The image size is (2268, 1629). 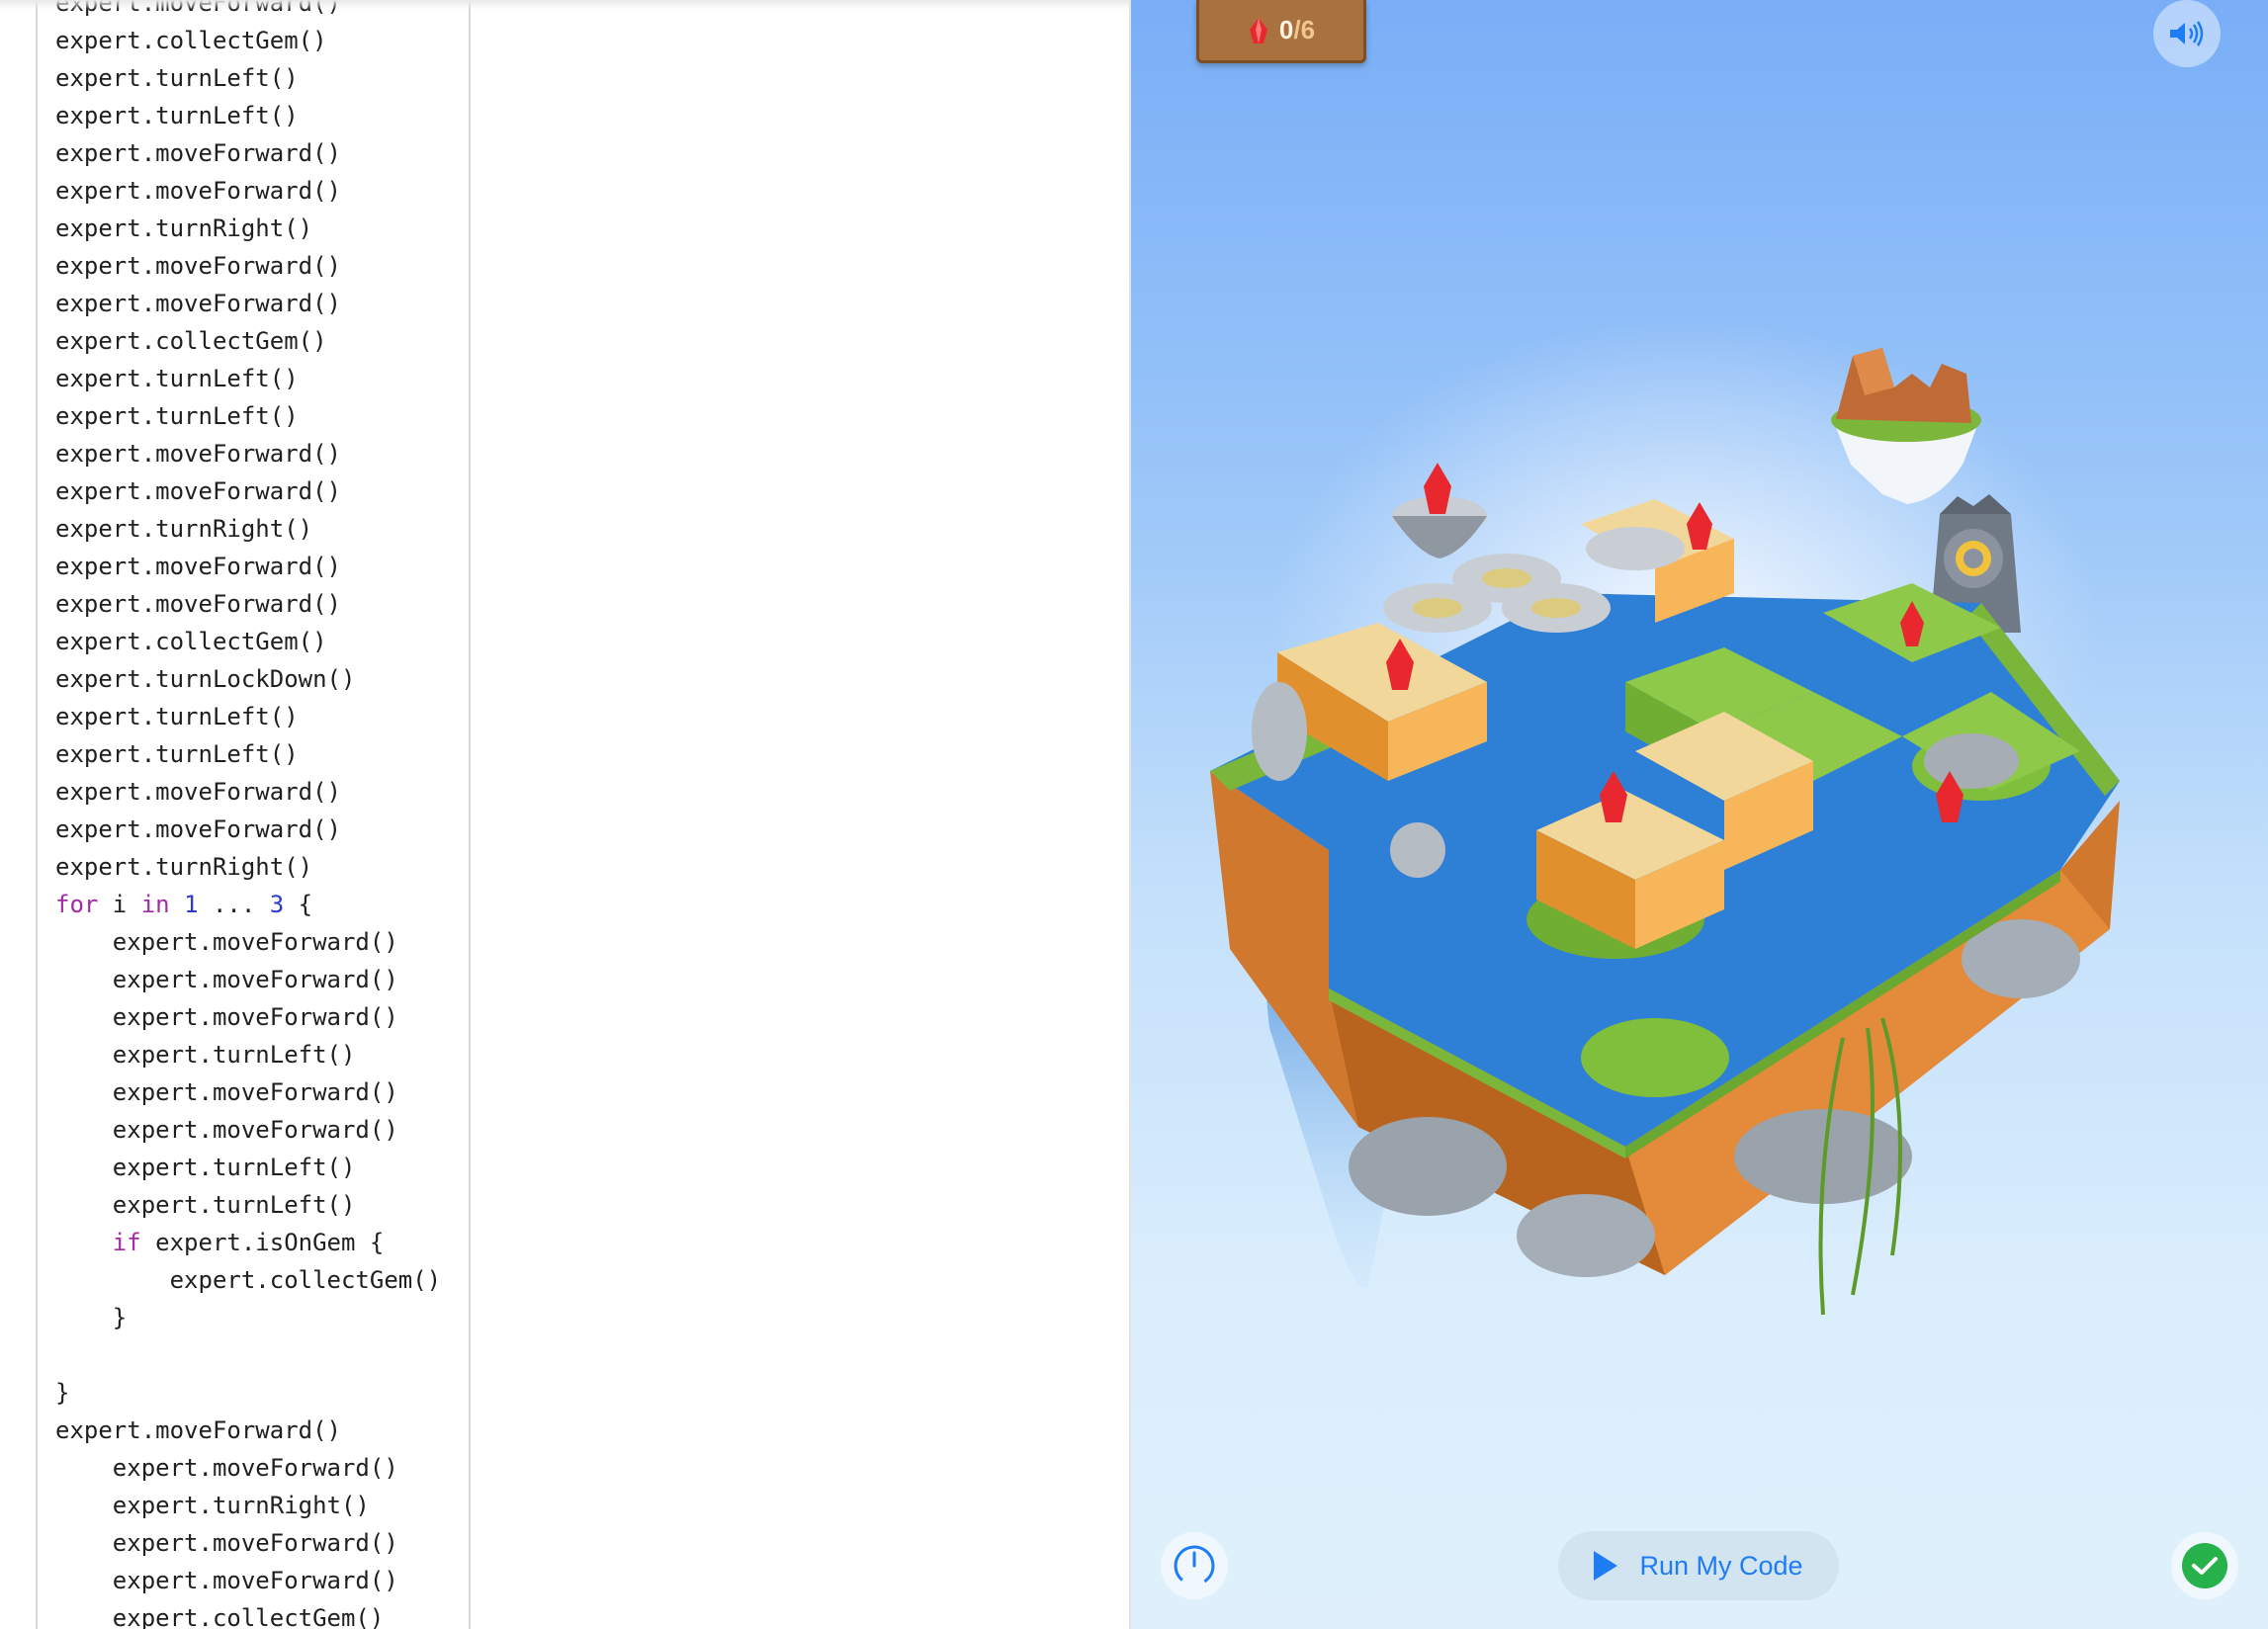 I want to click on completed-indicator, so click(x=2205, y=1565).